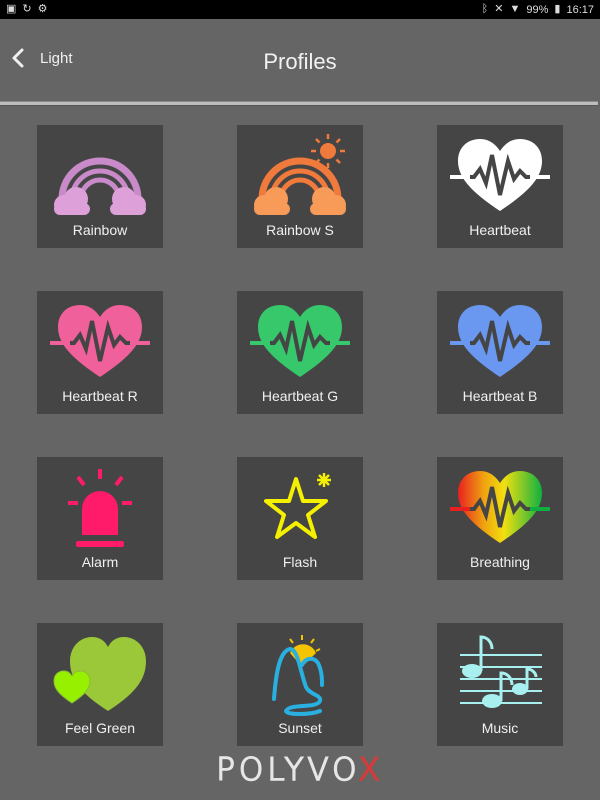 The height and width of the screenshot is (800, 600). I want to click on profile-tile-sunset: Sunset, so click(300, 684).